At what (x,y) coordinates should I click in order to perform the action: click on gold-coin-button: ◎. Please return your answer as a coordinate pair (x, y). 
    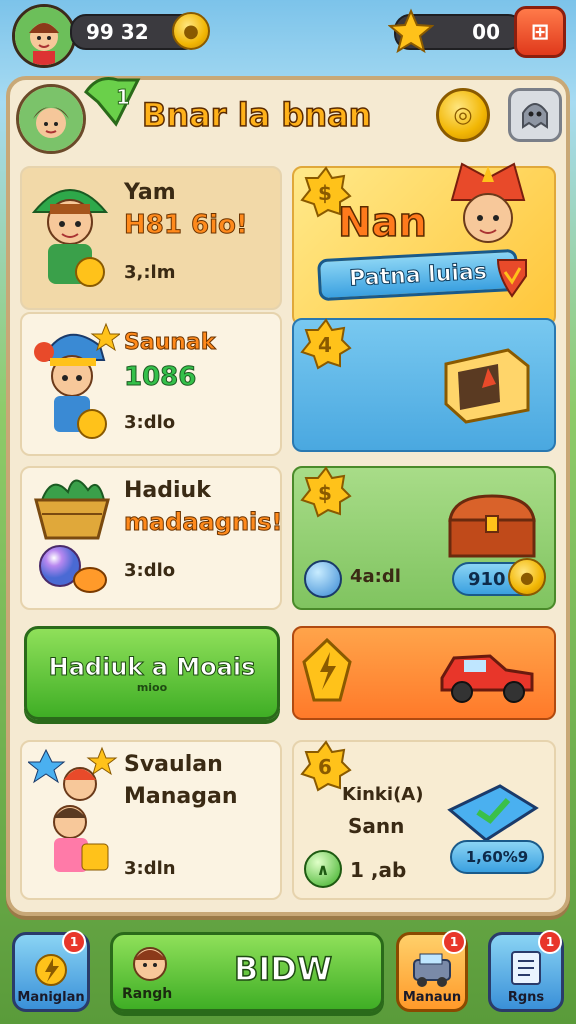
    Looking at the image, I should click on (463, 115).